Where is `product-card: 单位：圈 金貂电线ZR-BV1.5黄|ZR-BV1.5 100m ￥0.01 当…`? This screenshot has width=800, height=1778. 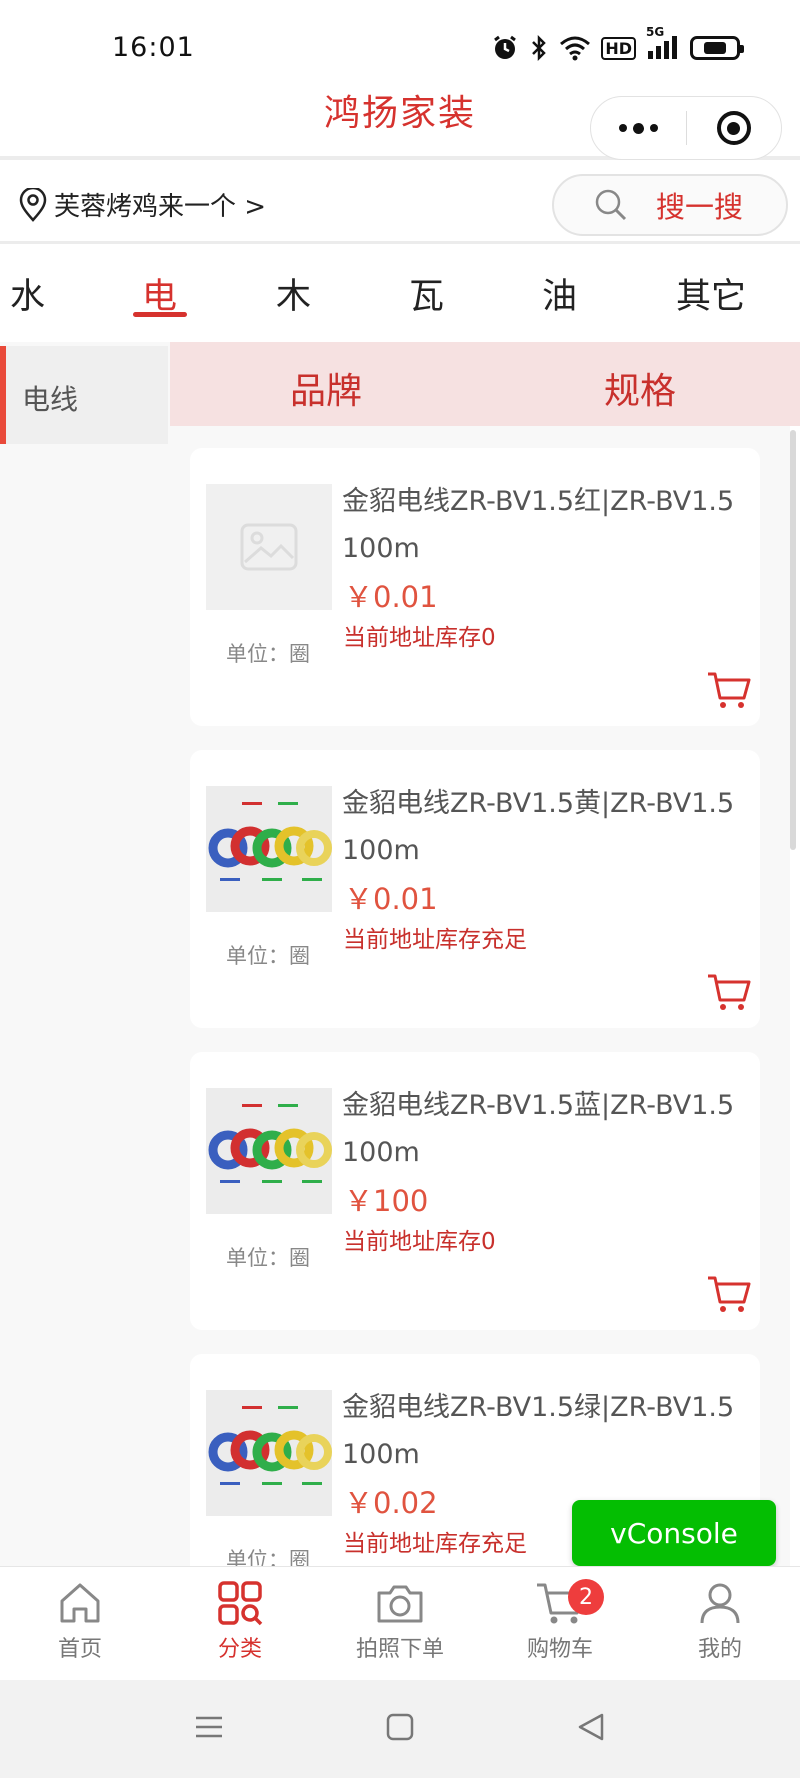 product-card: 单位：圈 金貂电线ZR-BV1.5黄|ZR-BV1.5 100m ￥0.01 当… is located at coordinates (475, 889).